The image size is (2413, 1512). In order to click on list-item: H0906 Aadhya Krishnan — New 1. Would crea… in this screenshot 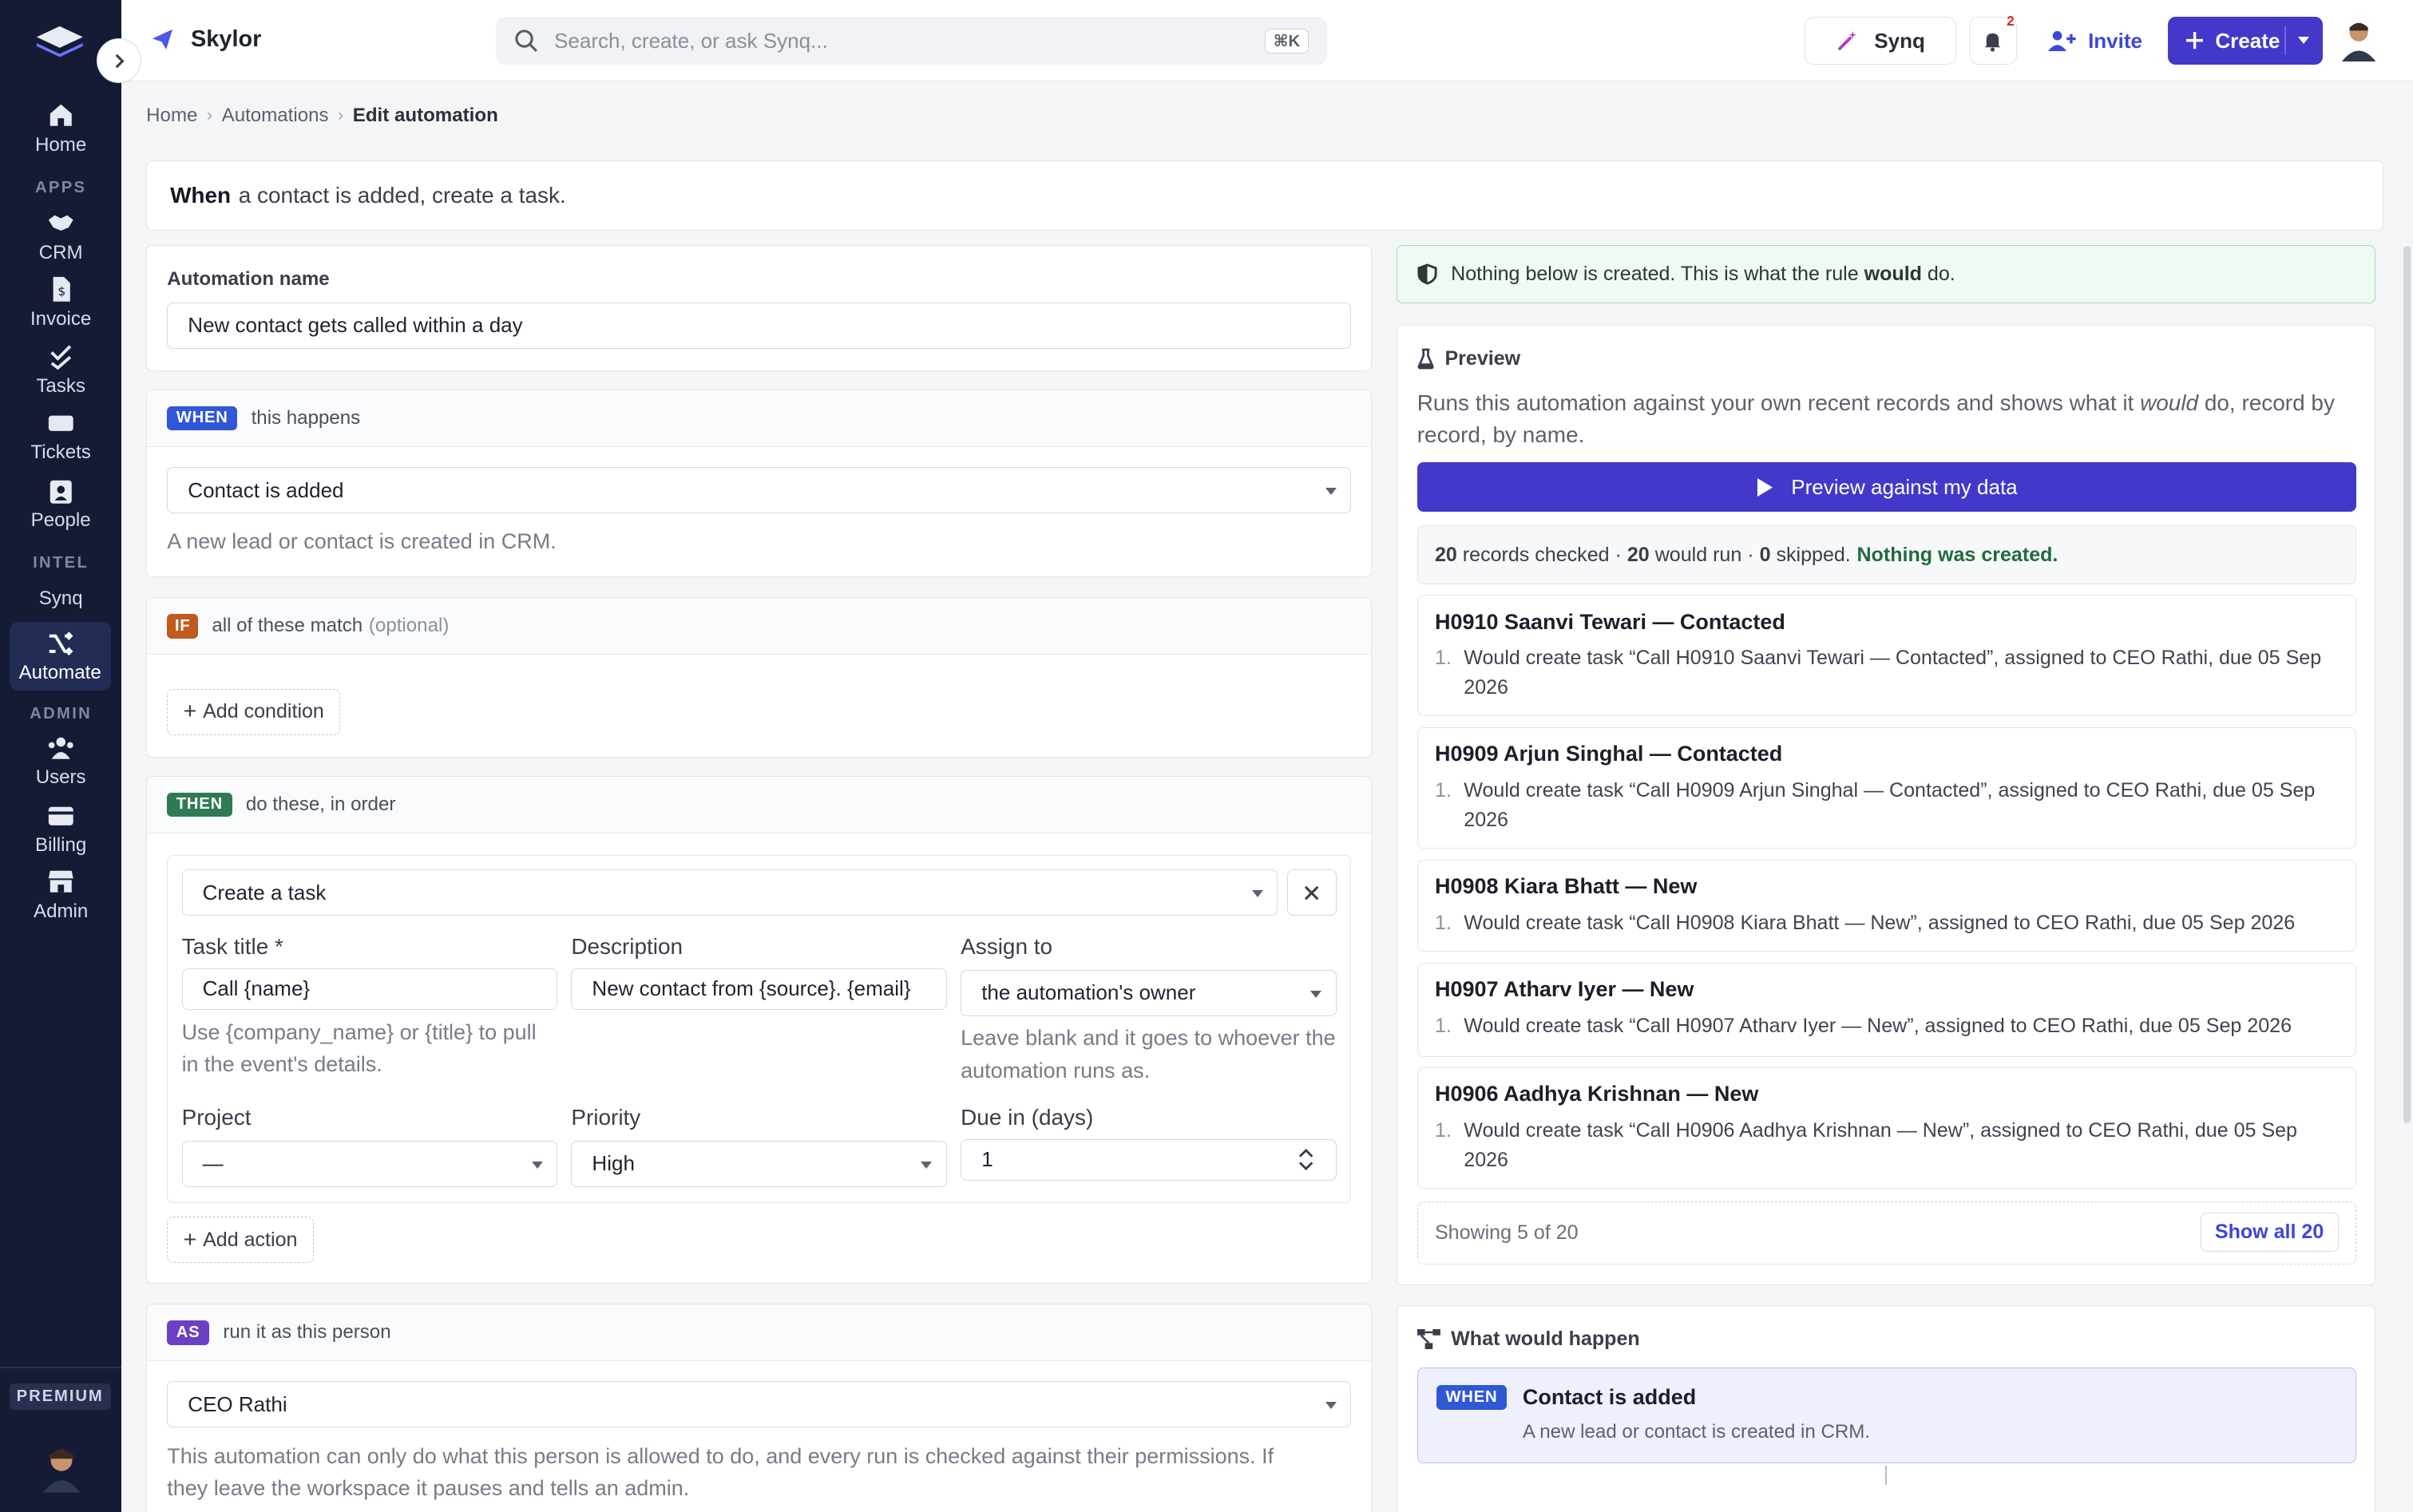, I will do `click(1886, 1128)`.